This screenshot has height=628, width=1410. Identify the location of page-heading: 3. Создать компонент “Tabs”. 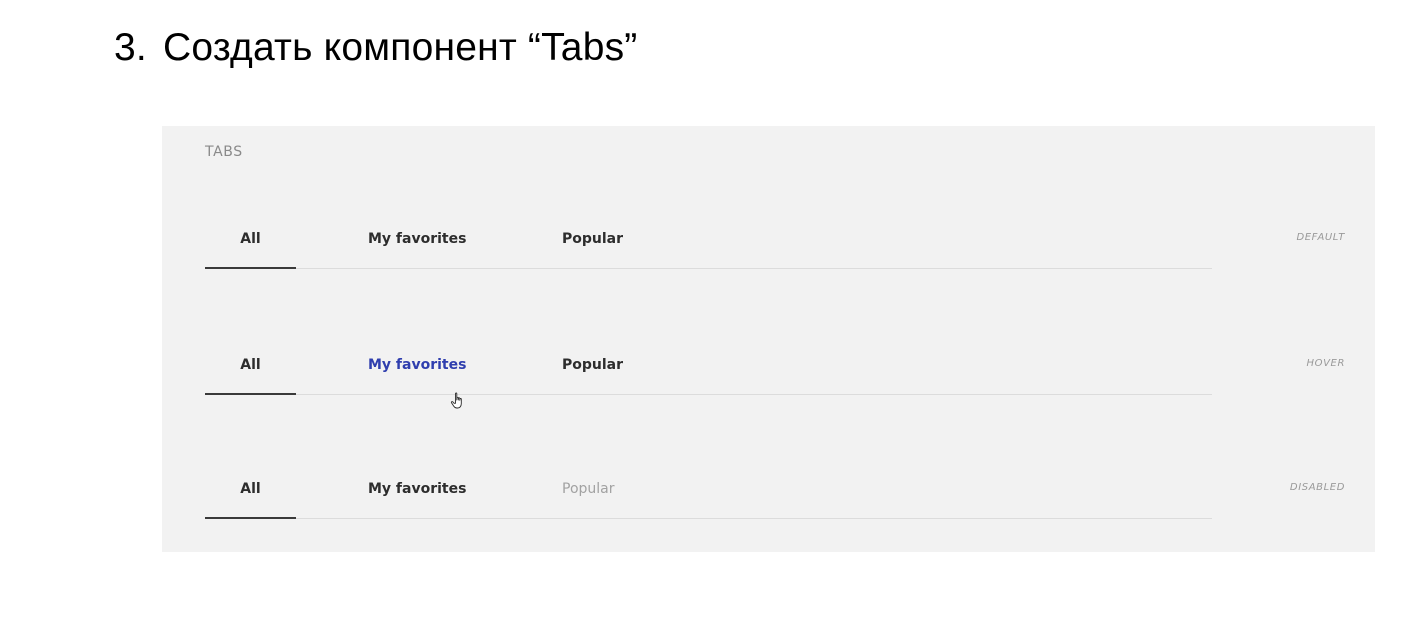
(375, 48).